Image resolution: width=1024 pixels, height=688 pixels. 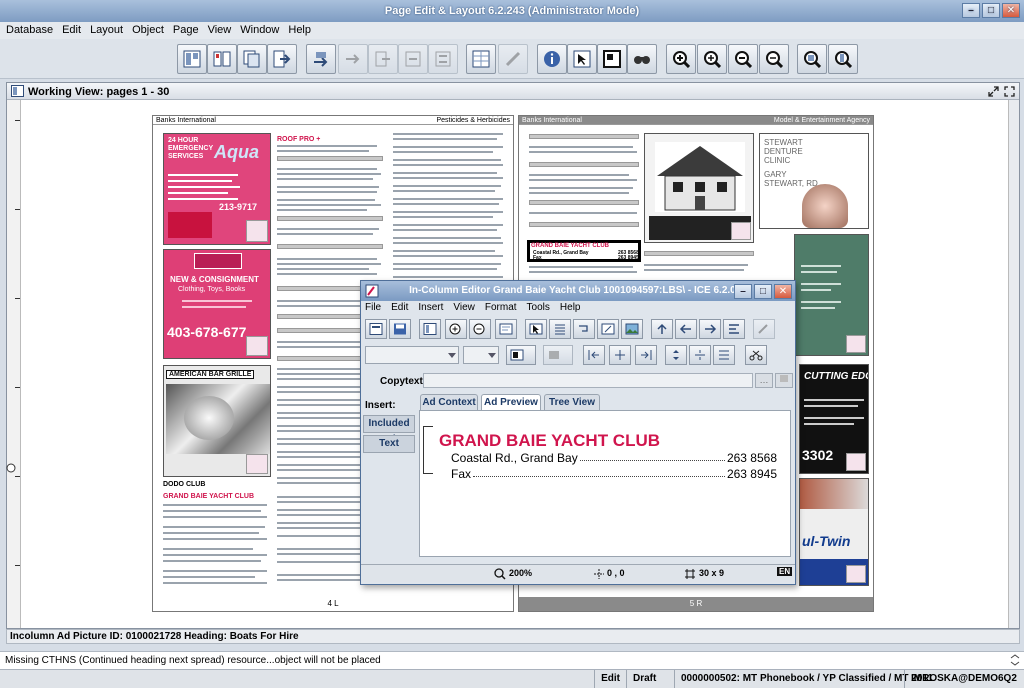 I want to click on copy-page-button, so click(x=252, y=59).